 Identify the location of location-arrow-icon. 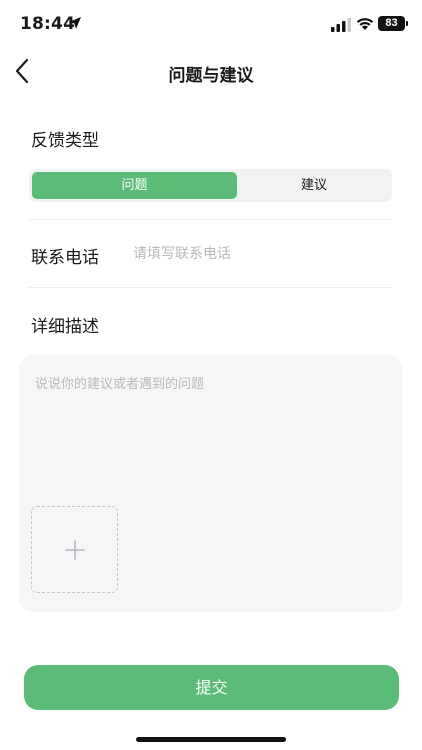
(75, 23).